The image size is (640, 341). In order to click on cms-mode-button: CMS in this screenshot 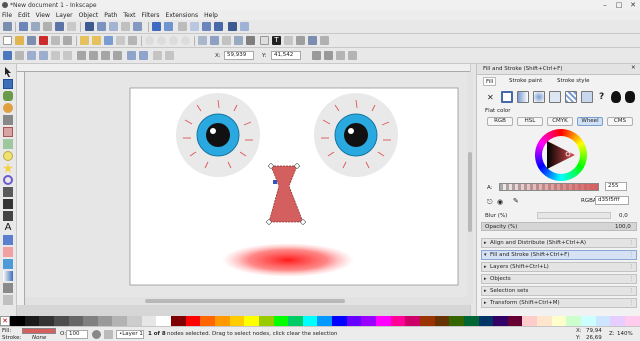, I will do `click(620, 121)`.